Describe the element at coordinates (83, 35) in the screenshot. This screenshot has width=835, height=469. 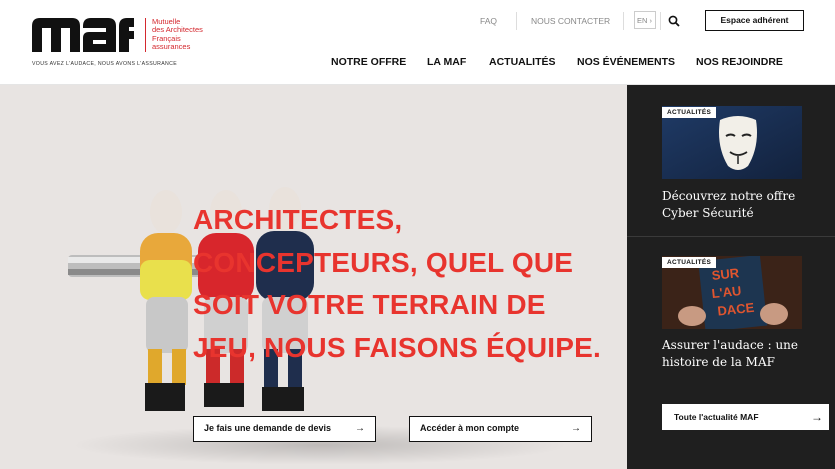
I see `maf-logo-mark` at that location.